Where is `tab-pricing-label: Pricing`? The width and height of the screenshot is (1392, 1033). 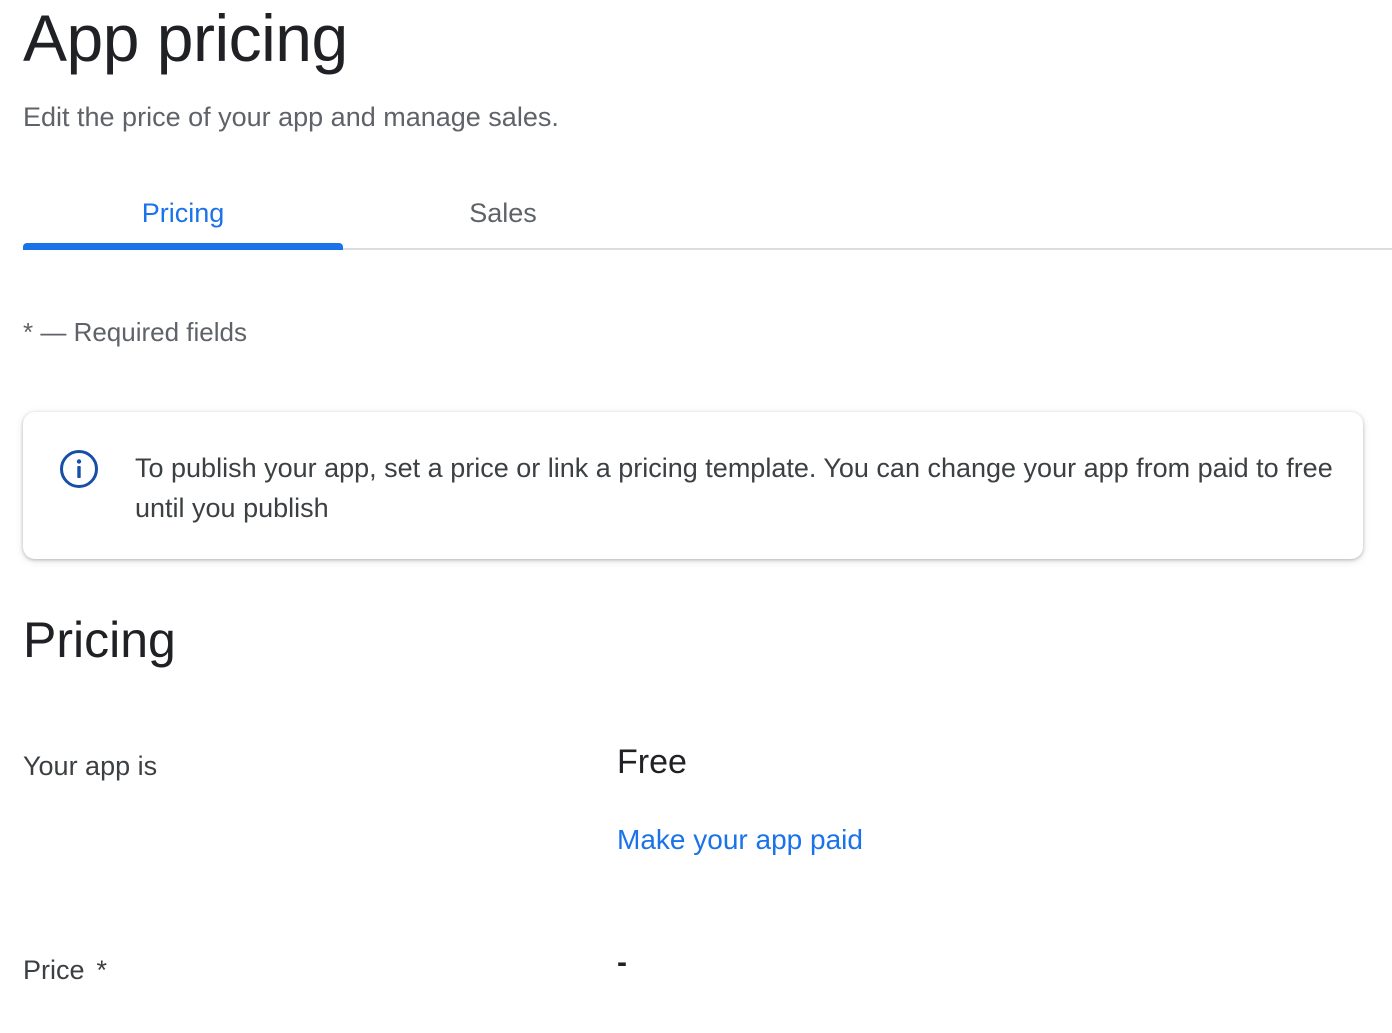
tab-pricing-label: Pricing is located at coordinates (183, 212).